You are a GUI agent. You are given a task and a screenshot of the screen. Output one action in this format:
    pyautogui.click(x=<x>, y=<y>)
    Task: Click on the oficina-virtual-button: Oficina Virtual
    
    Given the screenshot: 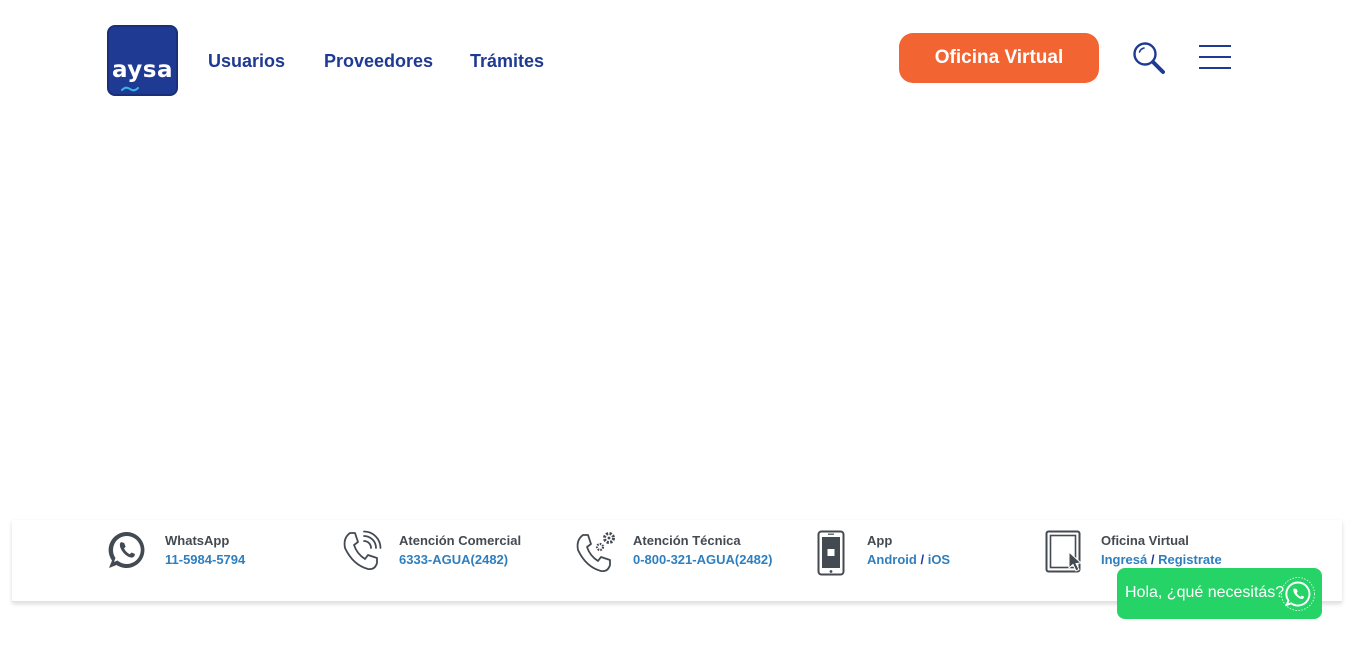 What is the action you would take?
    pyautogui.click(x=999, y=58)
    